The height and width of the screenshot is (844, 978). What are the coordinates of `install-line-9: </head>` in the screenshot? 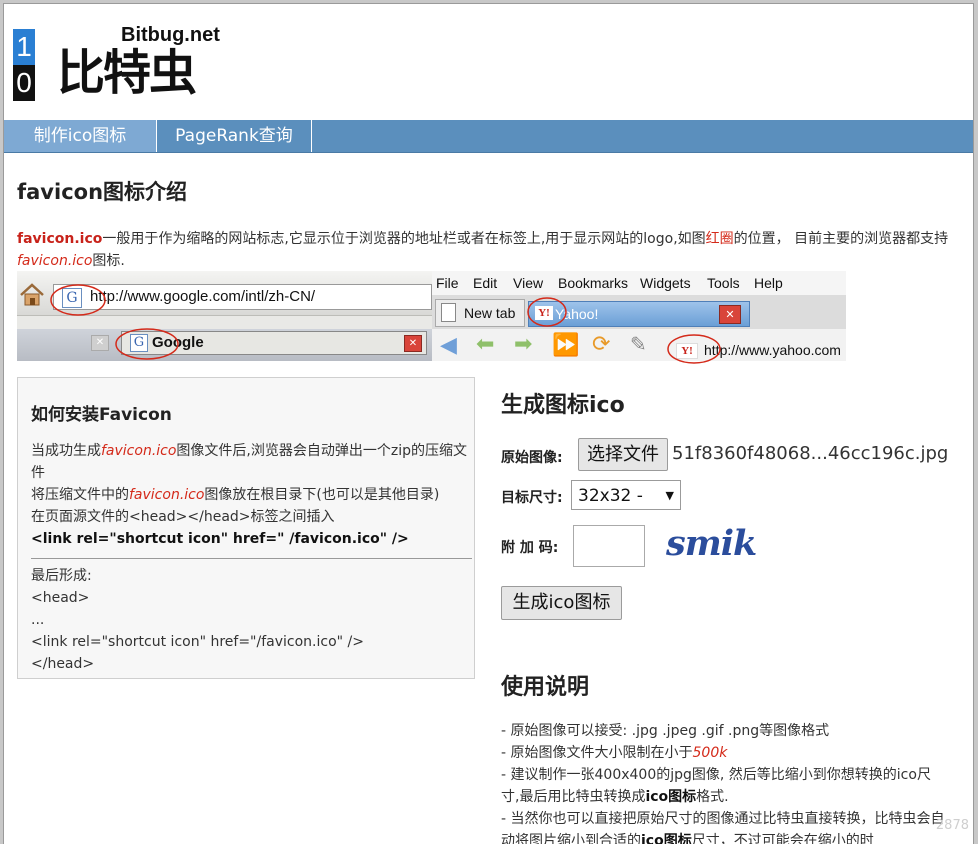 It's located at (63, 664).